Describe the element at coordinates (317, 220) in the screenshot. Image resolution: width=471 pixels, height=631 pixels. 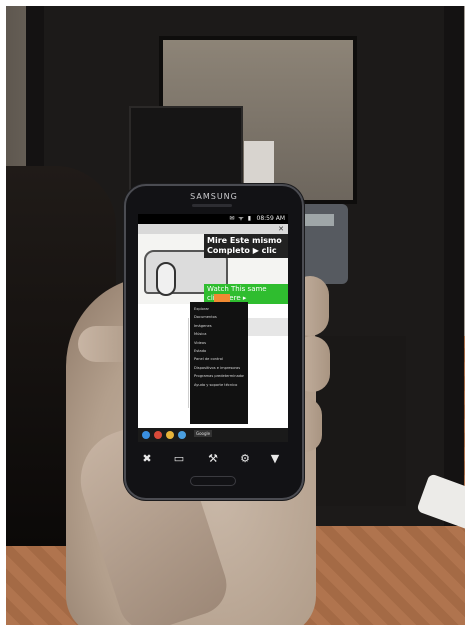
I see `desk-phone-display` at that location.